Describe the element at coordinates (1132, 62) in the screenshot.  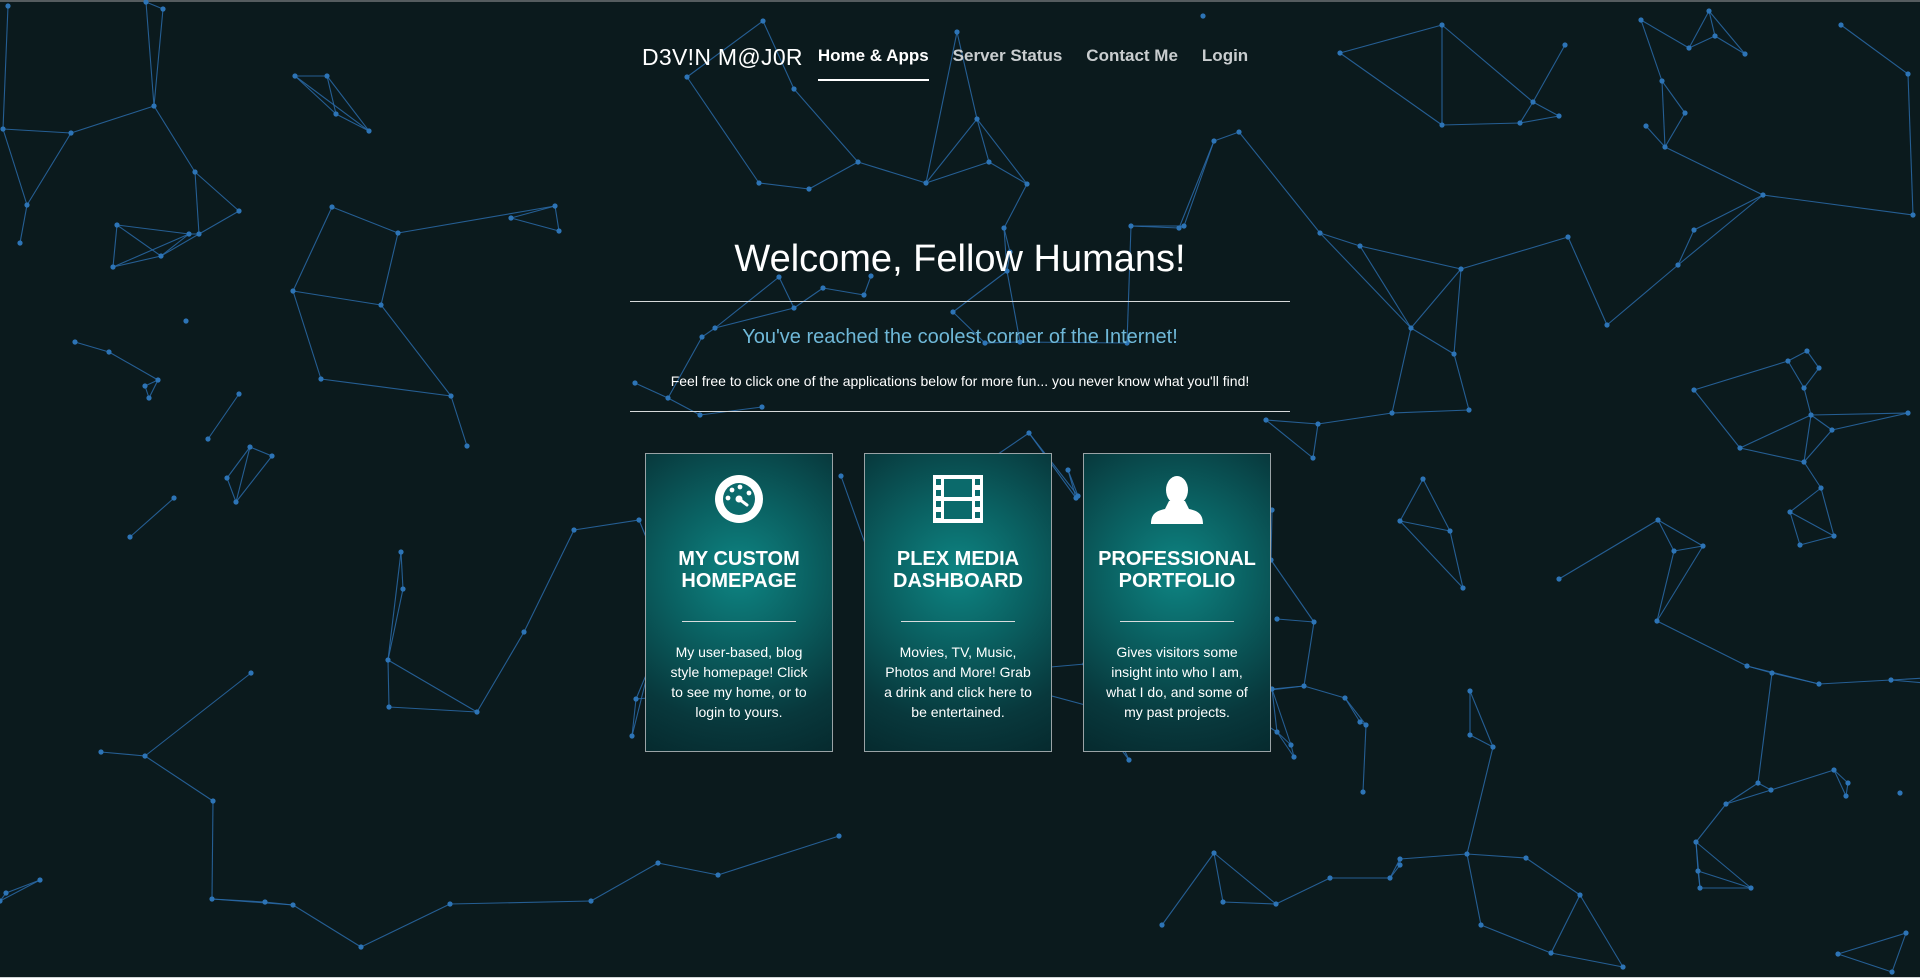
I see `nav-contact-me: Contact Me` at that location.